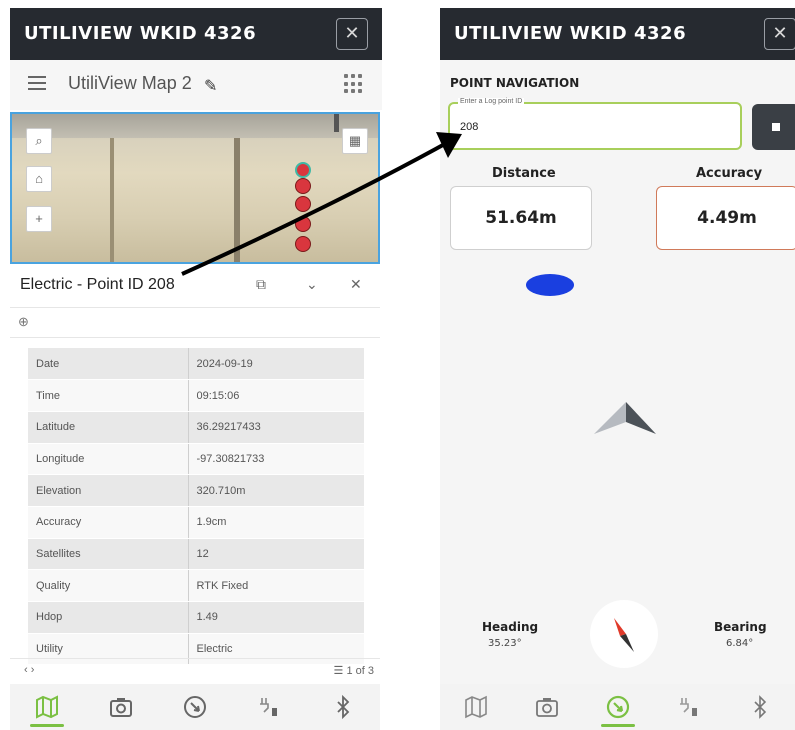 This screenshot has width=795, height=730. I want to click on bottom-tab-bar, so click(195, 707).